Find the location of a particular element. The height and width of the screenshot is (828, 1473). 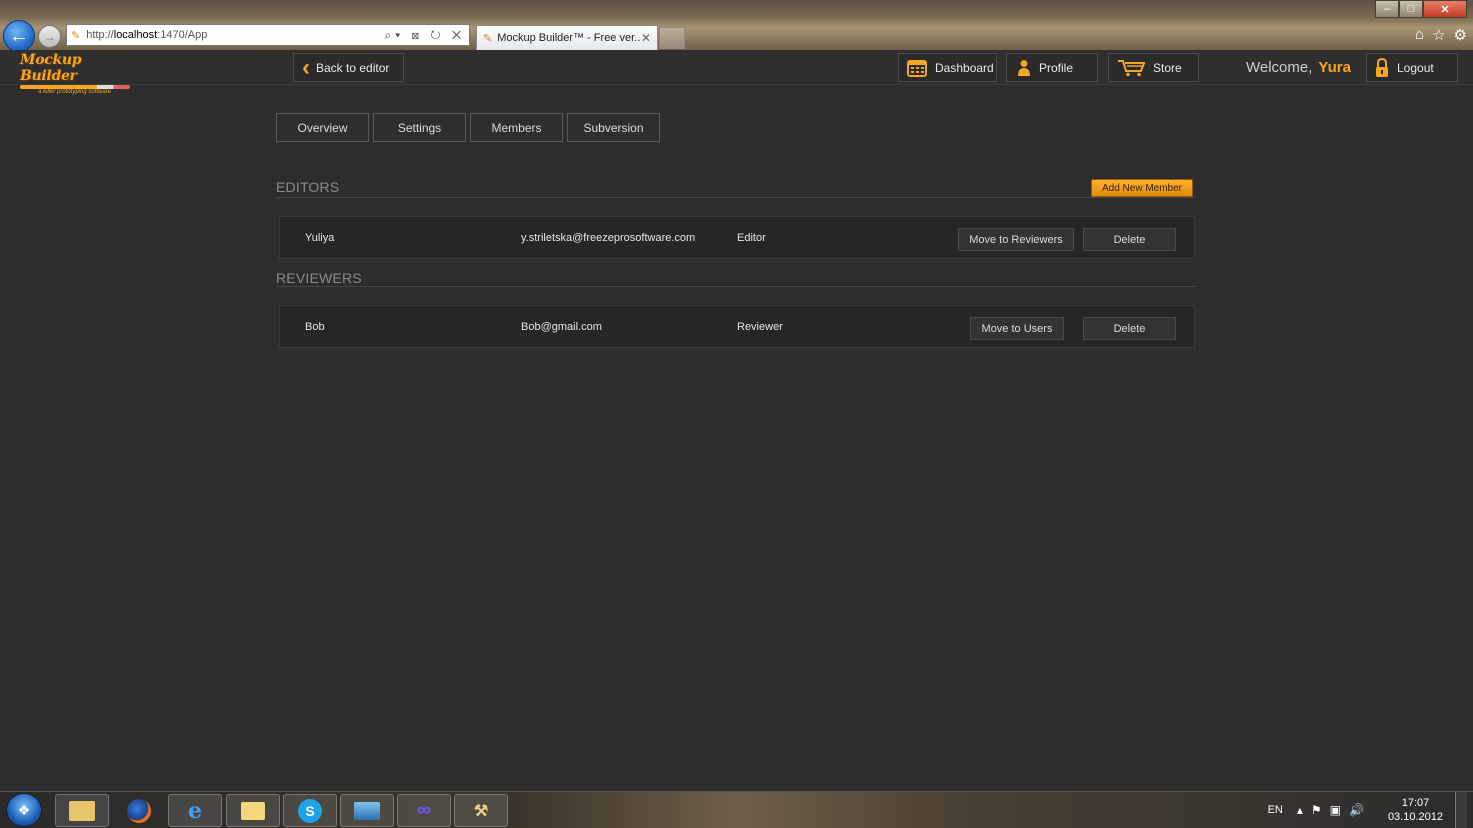

back-to-editor-button: ‹ Back to editor is located at coordinates (348, 67).